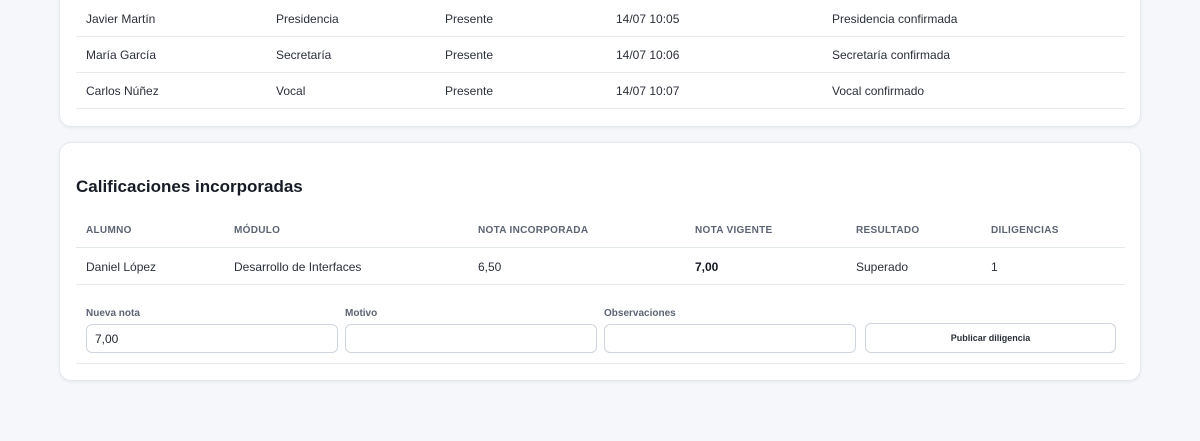 The width and height of the screenshot is (1200, 441). I want to click on attendance-note: Vocal confirmado, so click(878, 91).